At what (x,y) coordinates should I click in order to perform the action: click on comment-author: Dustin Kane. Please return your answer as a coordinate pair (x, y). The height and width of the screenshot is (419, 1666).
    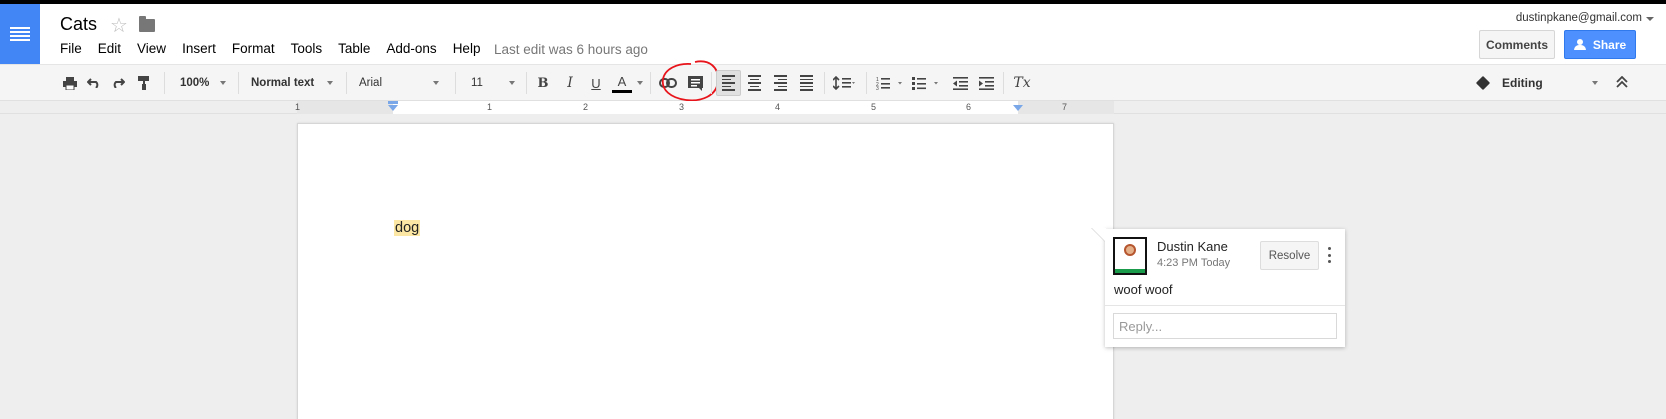
    Looking at the image, I should click on (1192, 246).